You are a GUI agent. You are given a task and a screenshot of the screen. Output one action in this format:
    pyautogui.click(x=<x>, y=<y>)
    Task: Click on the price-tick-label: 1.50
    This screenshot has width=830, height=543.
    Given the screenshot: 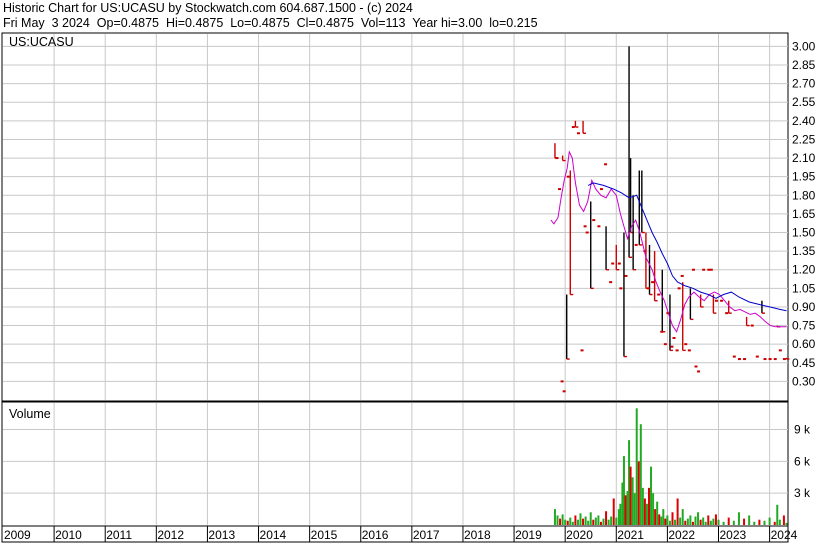 What is the action you would take?
    pyautogui.click(x=804, y=233)
    